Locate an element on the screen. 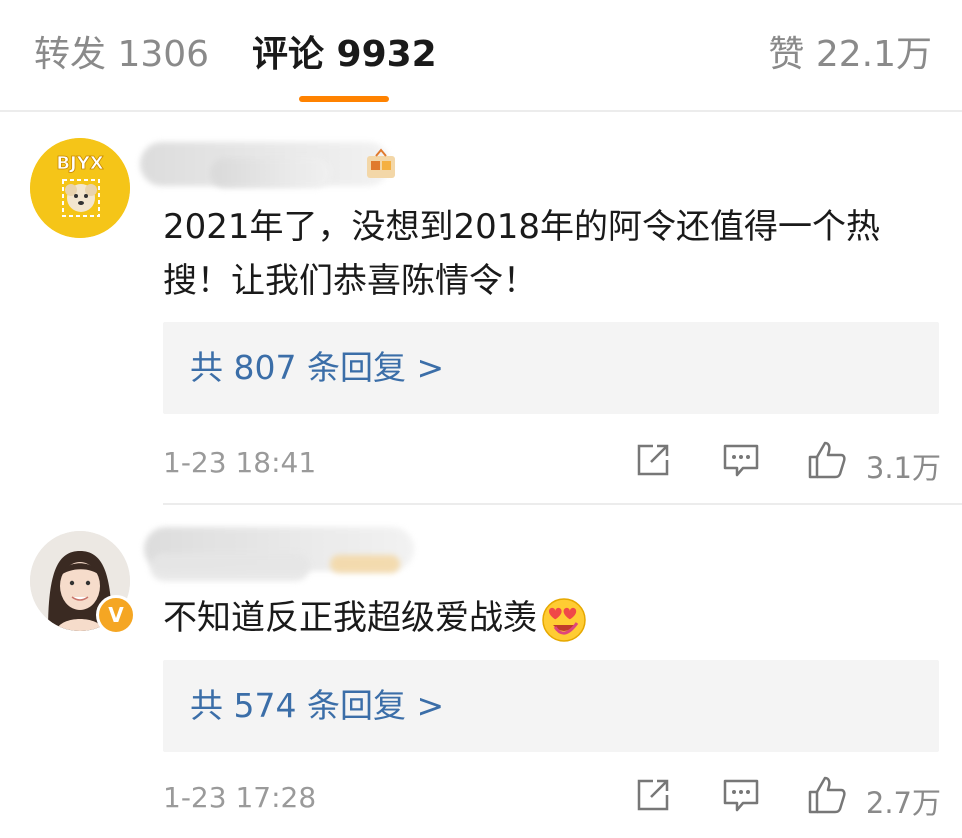 The width and height of the screenshot is (962, 838). comment-meta: 1-23 17:28 2.7万 is located at coordinates (553, 798).